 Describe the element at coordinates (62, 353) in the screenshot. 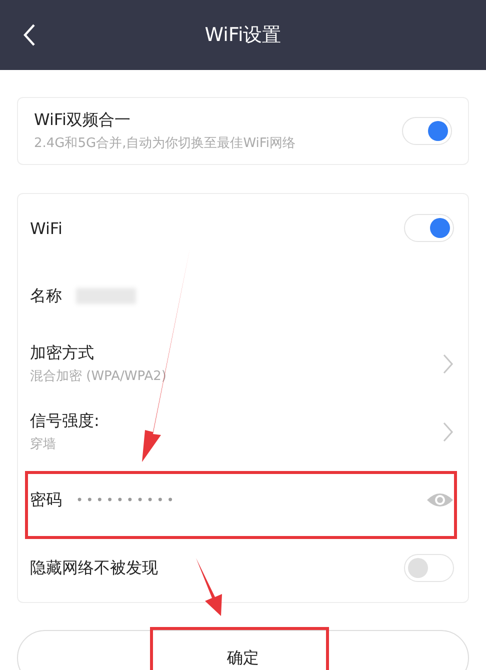

I see `setting-label: 加密方式` at that location.